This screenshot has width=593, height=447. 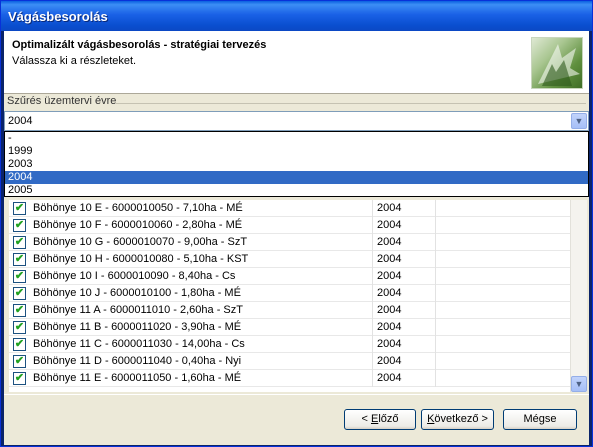 What do you see at coordinates (388, 419) in the screenshot?
I see `prev-label-post: lőző` at bounding box center [388, 419].